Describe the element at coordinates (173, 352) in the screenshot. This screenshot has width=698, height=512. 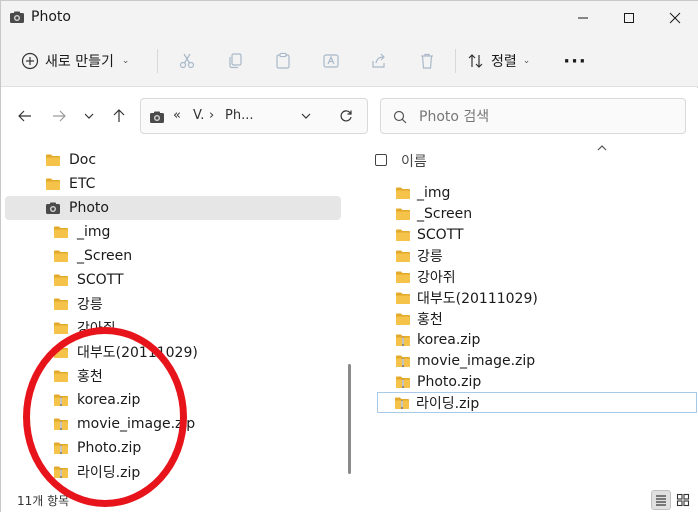
I see `nav-item: 대부도(20111029)` at that location.